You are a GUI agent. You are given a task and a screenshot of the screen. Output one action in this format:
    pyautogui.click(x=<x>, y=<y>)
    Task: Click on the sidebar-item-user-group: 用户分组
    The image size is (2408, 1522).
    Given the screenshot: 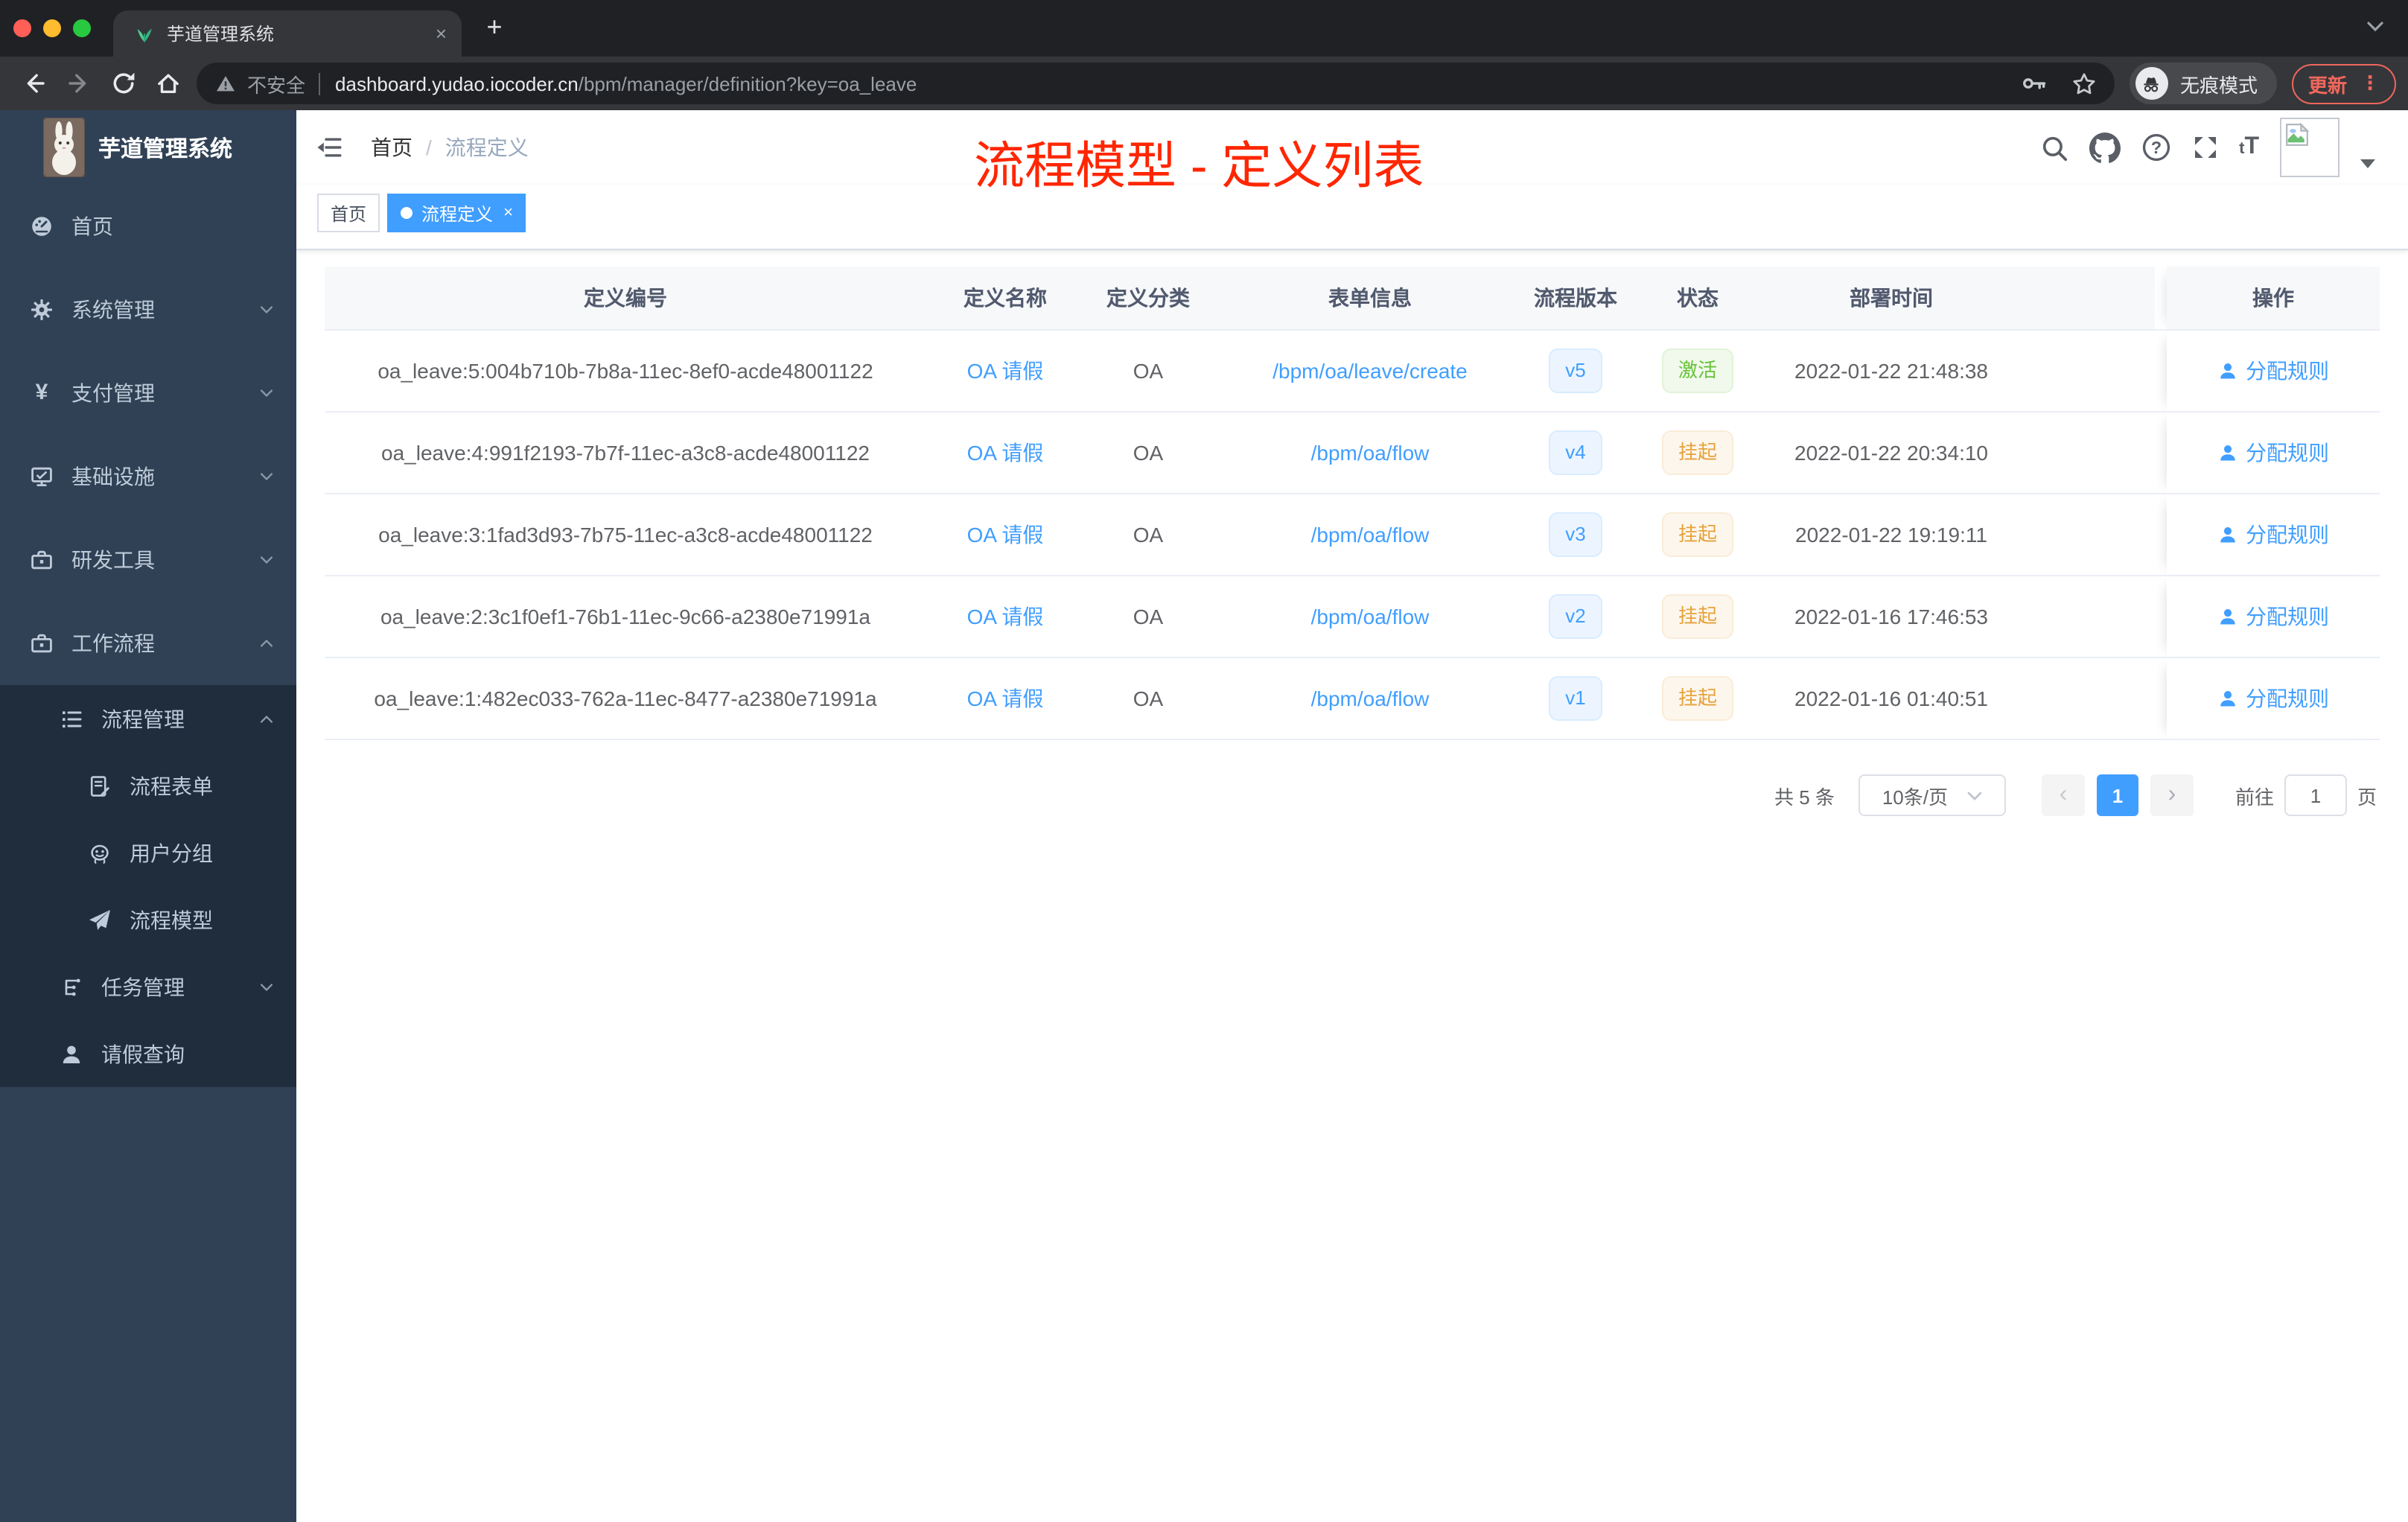 What is the action you would take?
    pyautogui.click(x=148, y=852)
    